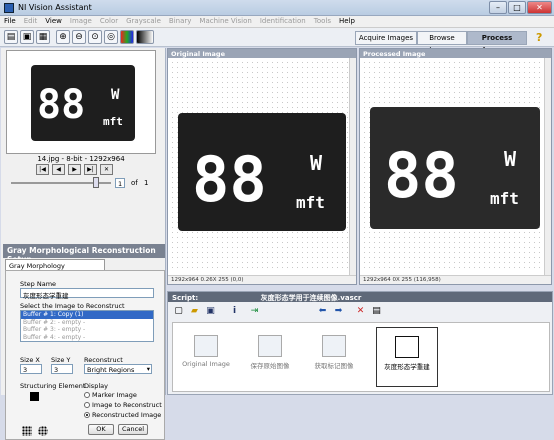 The image size is (554, 440). Describe the element at coordinates (539, 37) in the screenshot. I see `help-icon: ?` at that location.